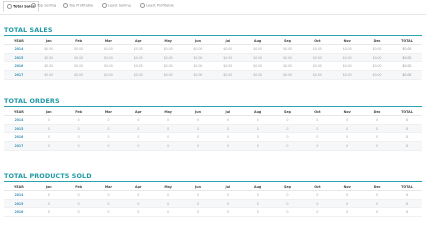 Image resolution: width=426 pixels, height=240 pixels. Describe the element at coordinates (47, 5) in the screenshot. I see `tab-label: Top Selling` at that location.